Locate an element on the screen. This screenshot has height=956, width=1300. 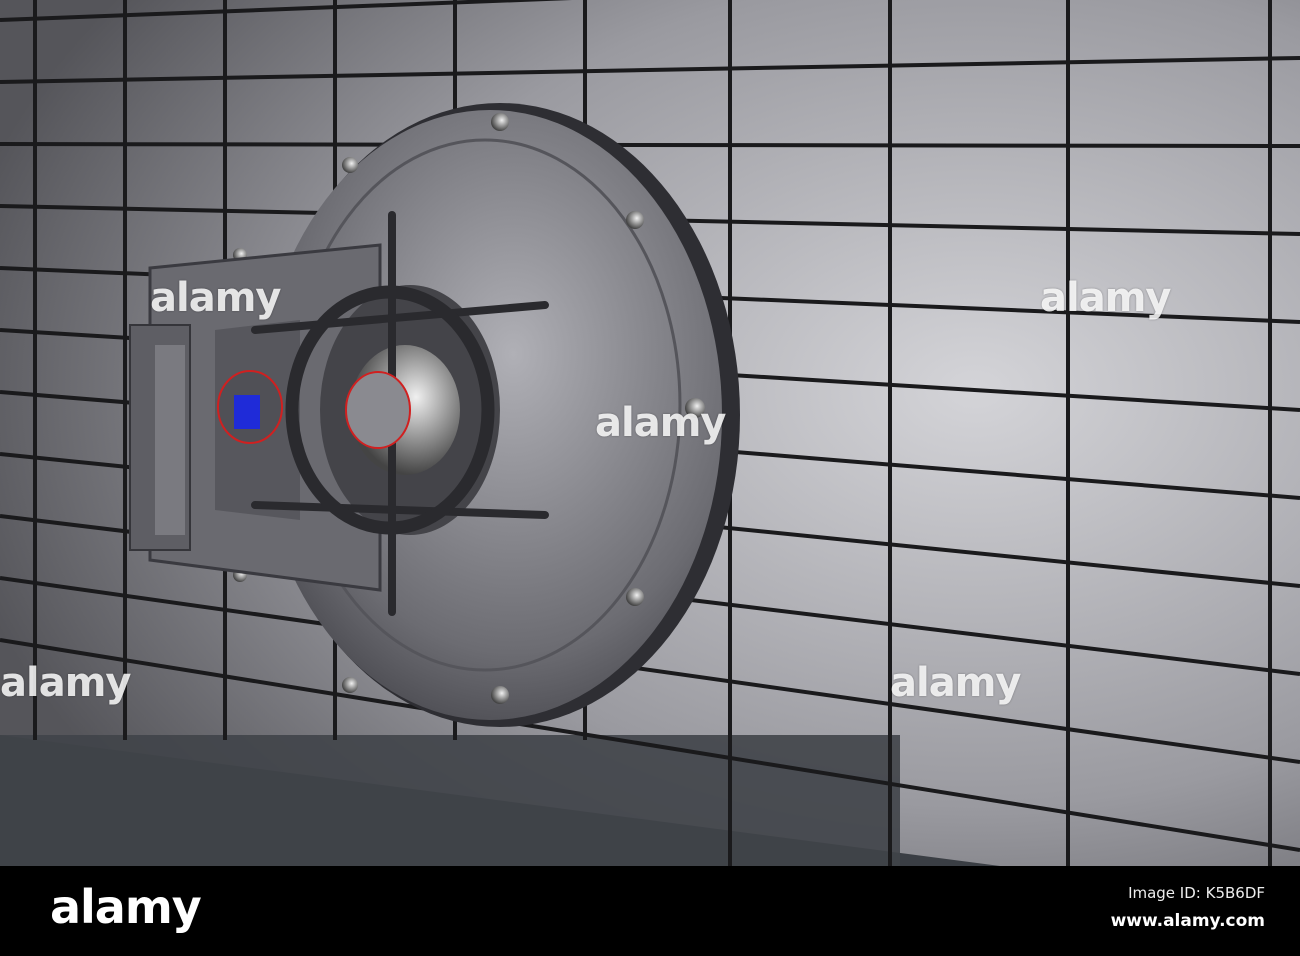
website-link: www.alamy.com is located at coordinates (1188, 921).